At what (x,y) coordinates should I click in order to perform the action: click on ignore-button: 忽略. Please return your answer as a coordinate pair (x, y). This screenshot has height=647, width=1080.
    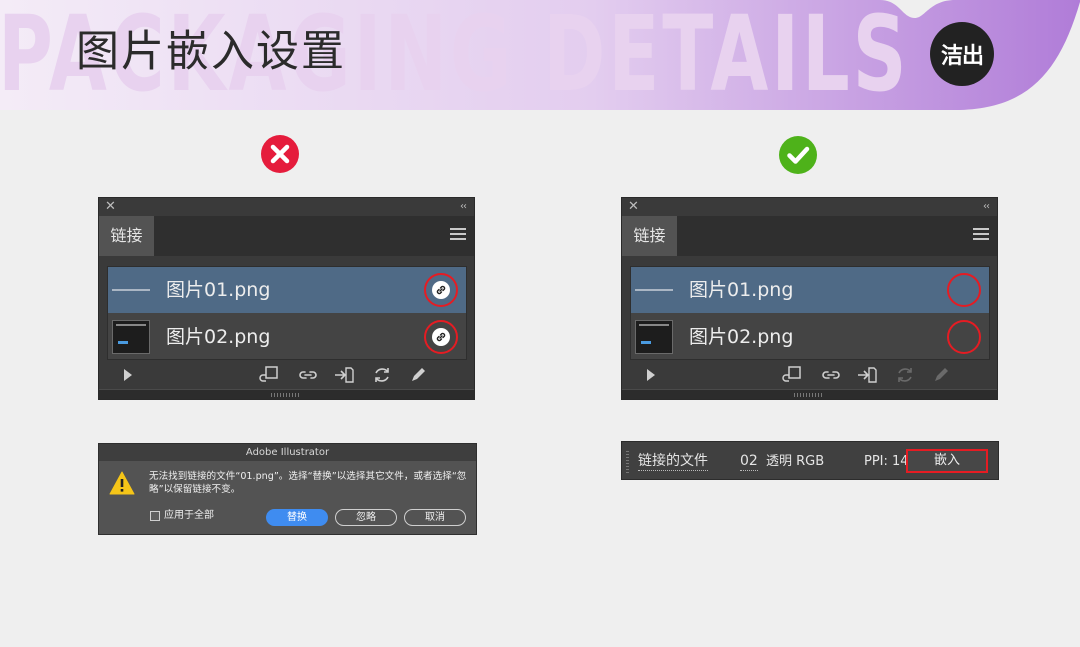
    Looking at the image, I should click on (366, 517).